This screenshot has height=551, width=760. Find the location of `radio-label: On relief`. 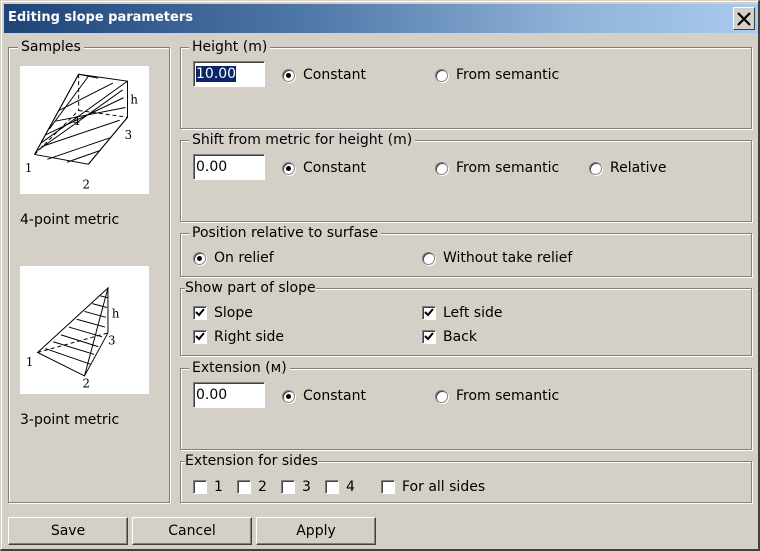

radio-label: On relief is located at coordinates (244, 258).